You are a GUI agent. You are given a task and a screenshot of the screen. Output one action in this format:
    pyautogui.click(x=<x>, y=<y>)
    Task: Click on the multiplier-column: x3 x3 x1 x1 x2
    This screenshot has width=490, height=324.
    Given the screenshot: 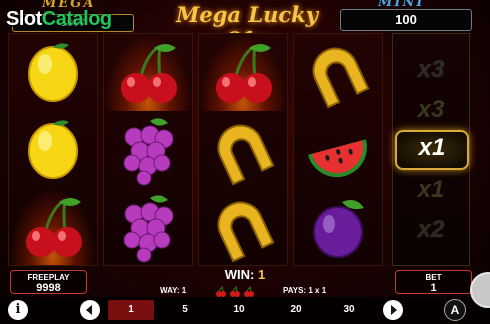 What is the action you would take?
    pyautogui.click(x=431, y=149)
    